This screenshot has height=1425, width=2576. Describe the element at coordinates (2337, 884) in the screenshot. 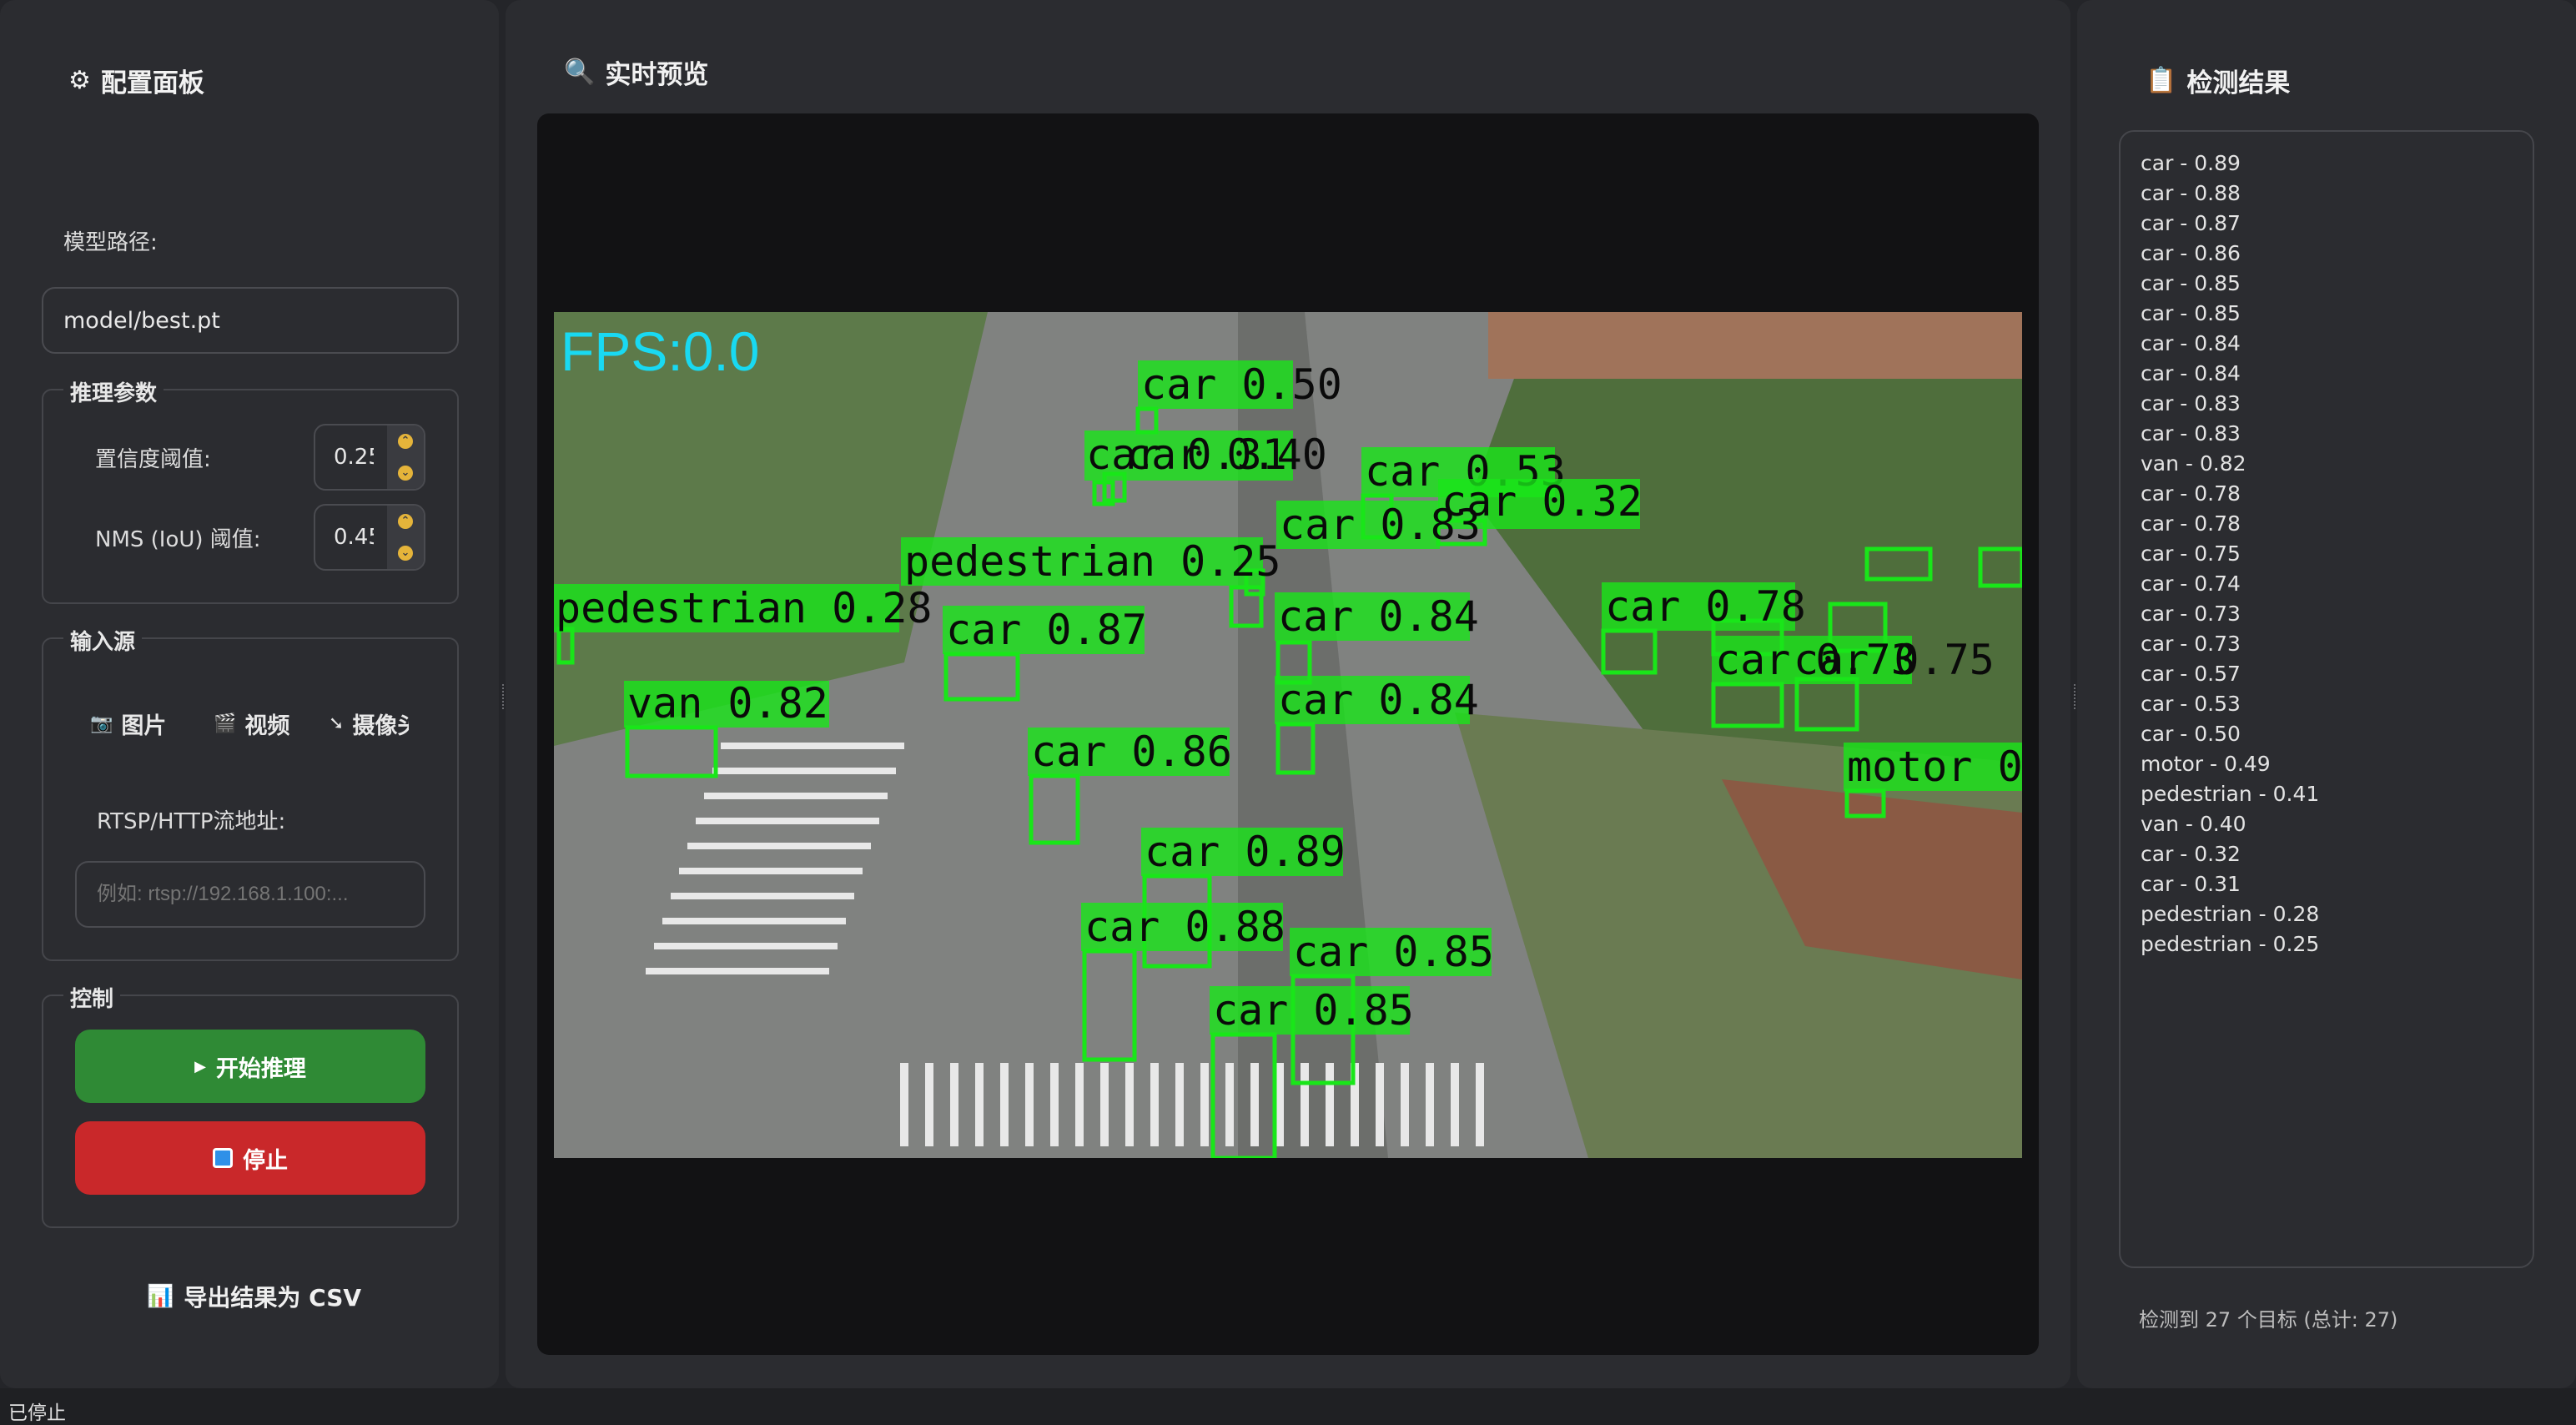

I see `list-item: car - 0.31` at that location.